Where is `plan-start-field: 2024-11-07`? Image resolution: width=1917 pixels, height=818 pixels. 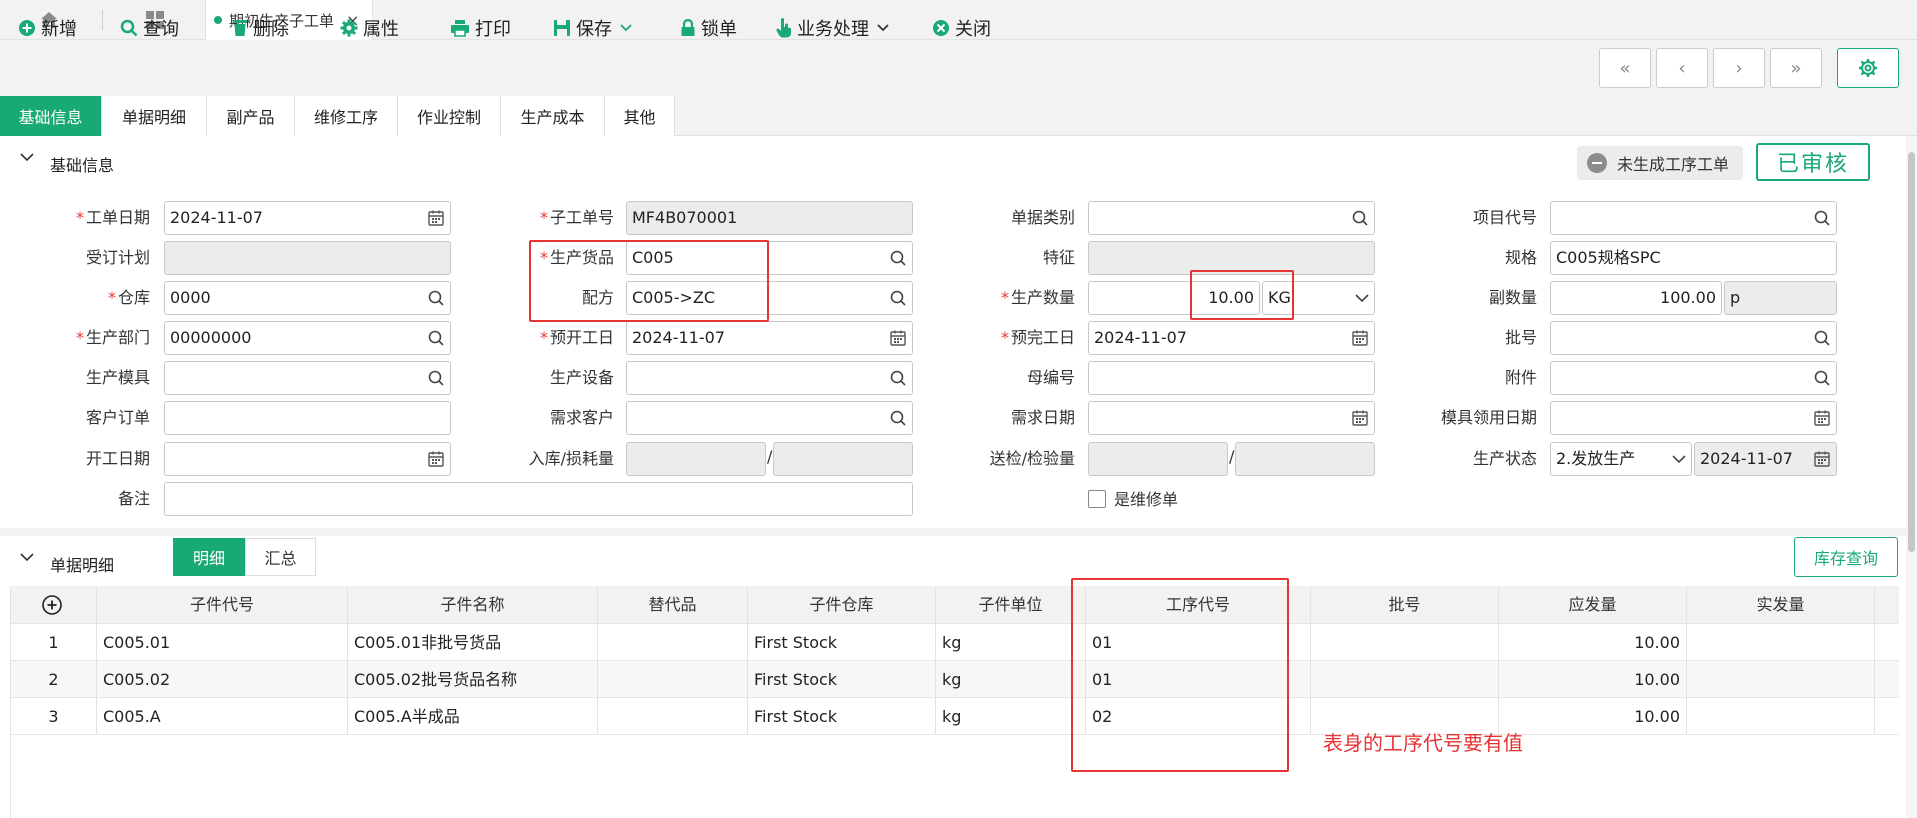
plan-start-field: 2024-11-07 is located at coordinates (769, 338).